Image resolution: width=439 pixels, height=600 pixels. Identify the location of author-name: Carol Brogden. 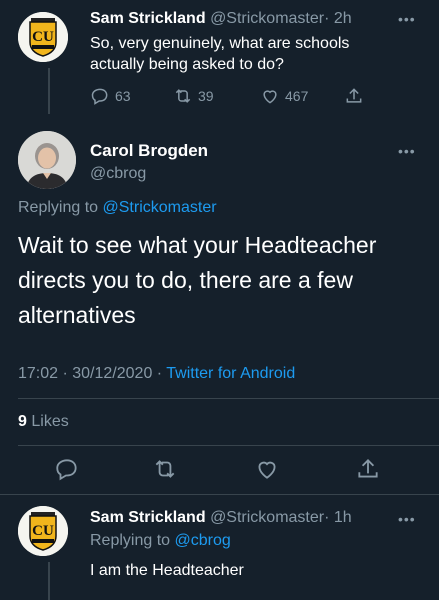
(149, 151).